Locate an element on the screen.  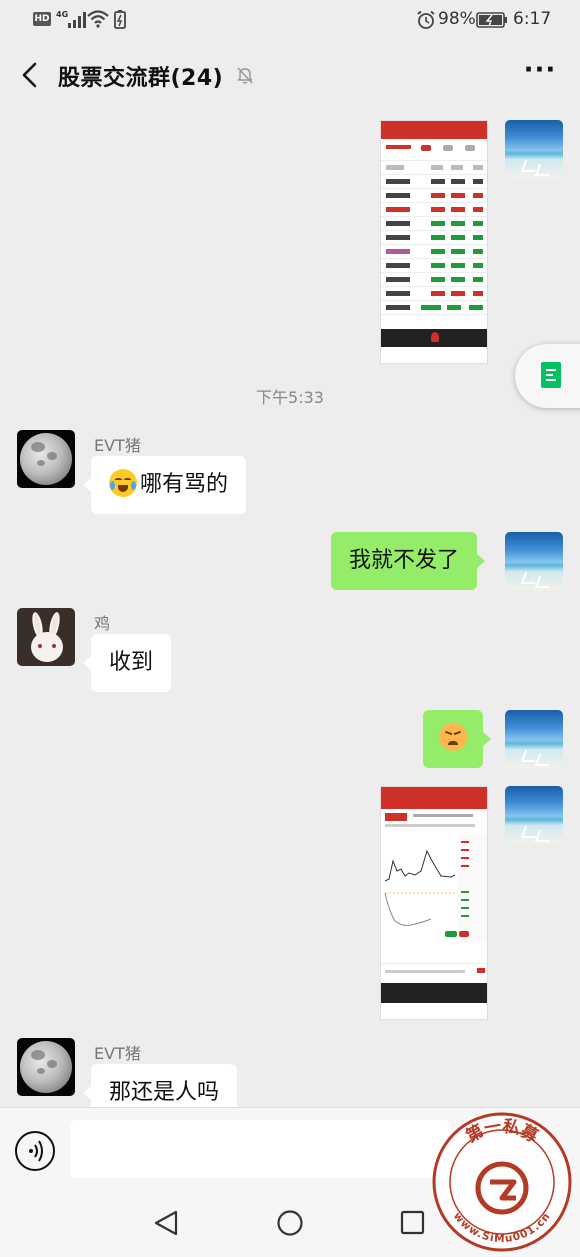
chat-title: 股票交流群(24) is located at coordinates (141, 78).